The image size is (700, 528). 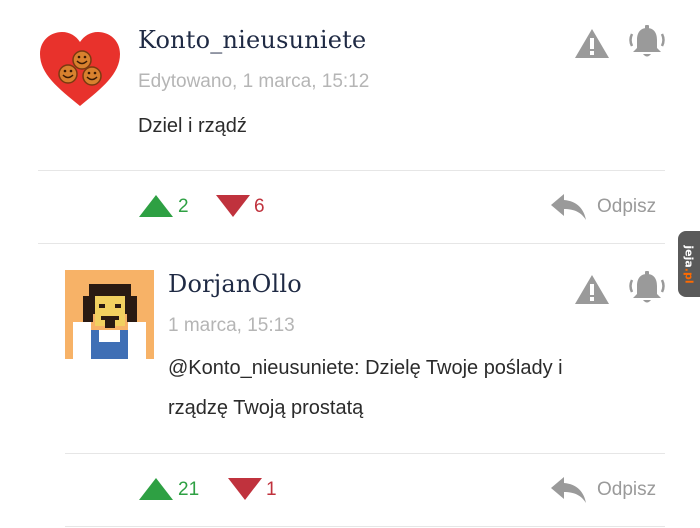 What do you see at coordinates (235, 284) in the screenshot?
I see `comment-username: DorjanOllo` at bounding box center [235, 284].